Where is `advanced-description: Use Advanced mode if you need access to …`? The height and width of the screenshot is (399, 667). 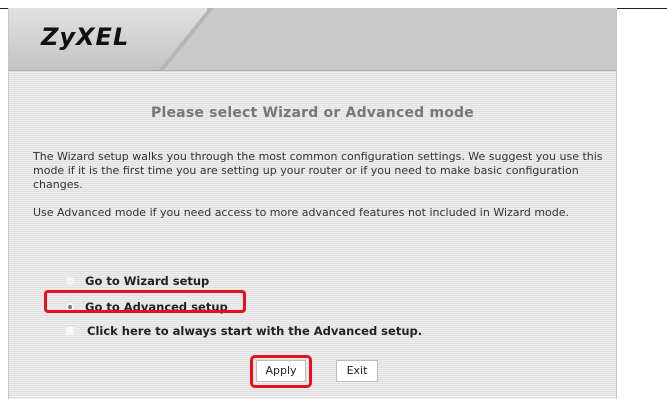
advanced-description: Use Advanced mode if you need access to … is located at coordinates (301, 212).